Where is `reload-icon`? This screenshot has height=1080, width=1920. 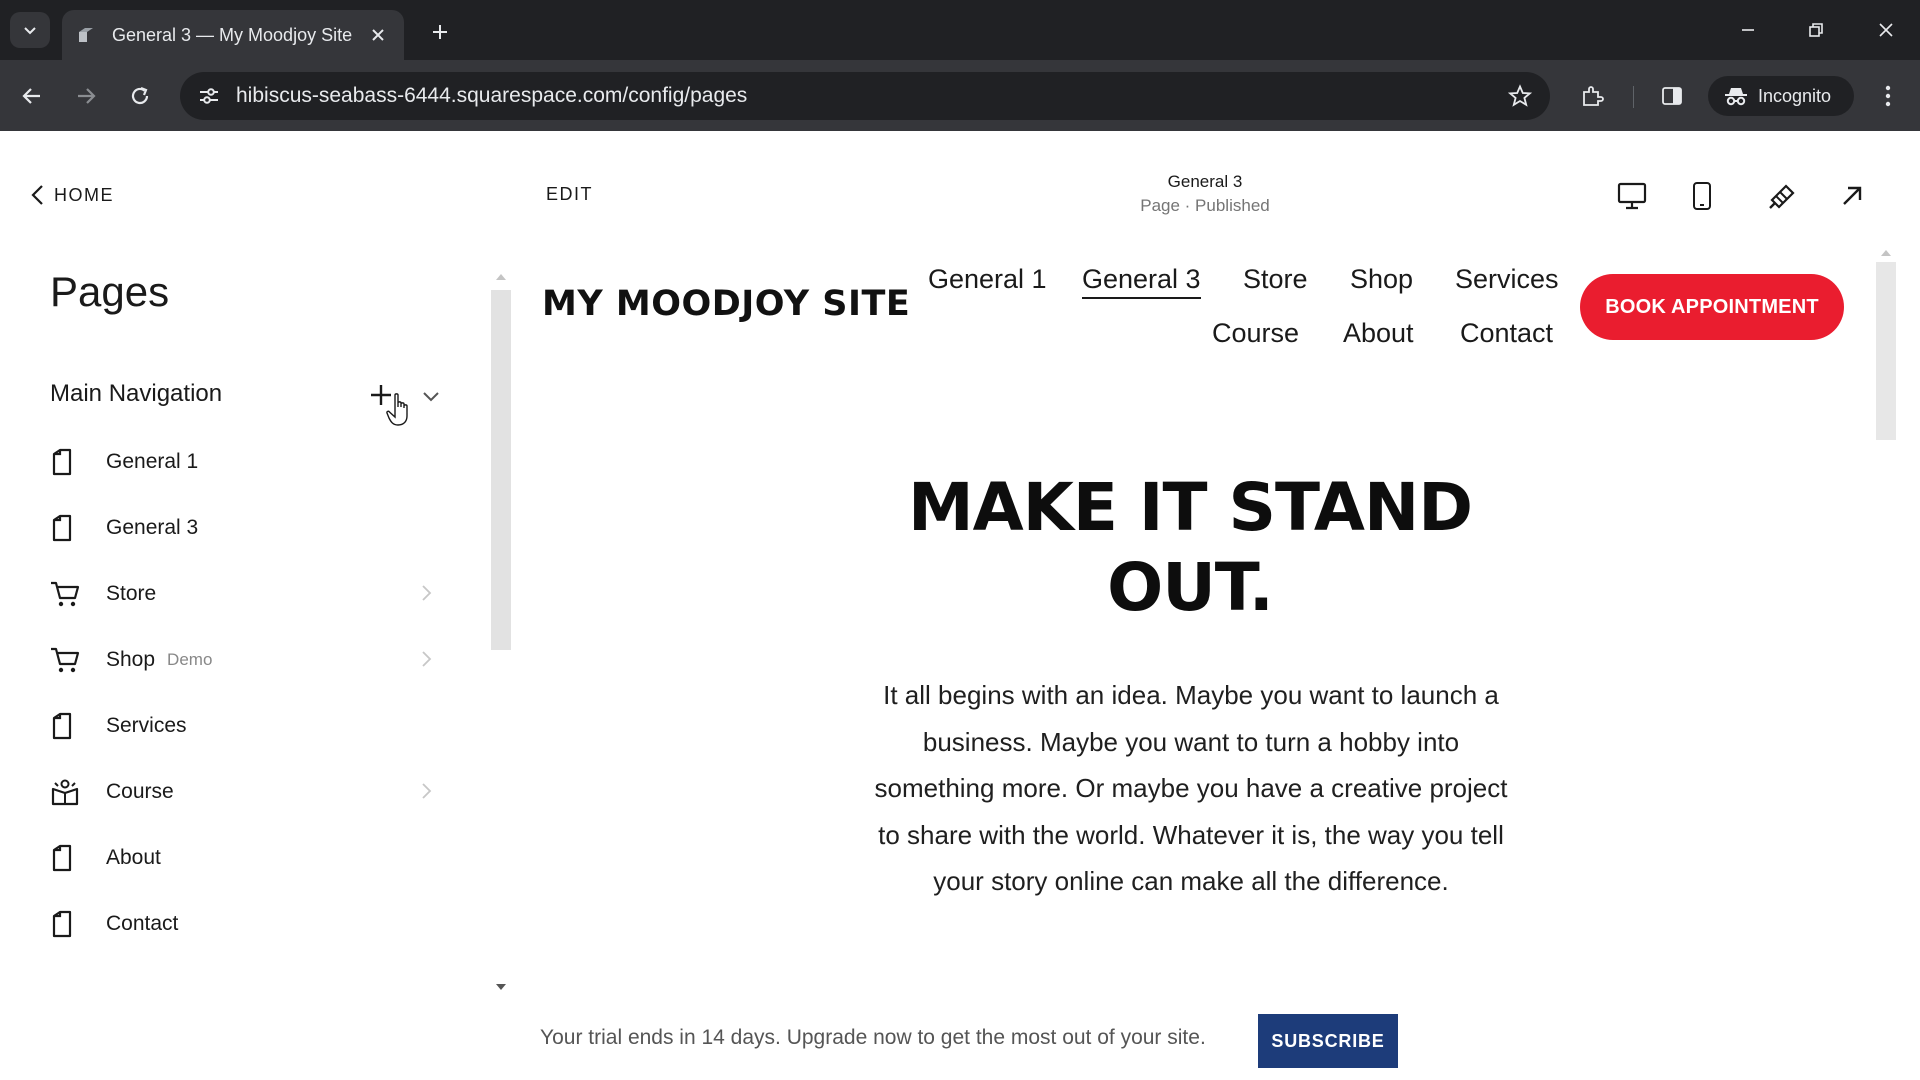 reload-icon is located at coordinates (140, 95).